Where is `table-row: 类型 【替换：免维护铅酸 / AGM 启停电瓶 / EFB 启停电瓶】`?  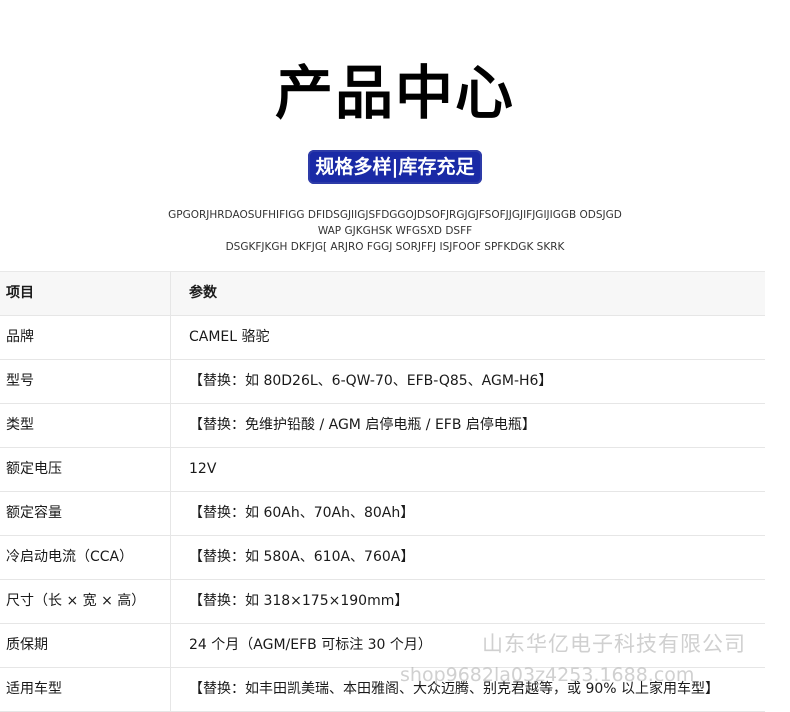
table-row: 类型 【替换：免维护铅酸 / AGM 启停电瓶 / EFB 启停电瓶】 is located at coordinates (382, 426).